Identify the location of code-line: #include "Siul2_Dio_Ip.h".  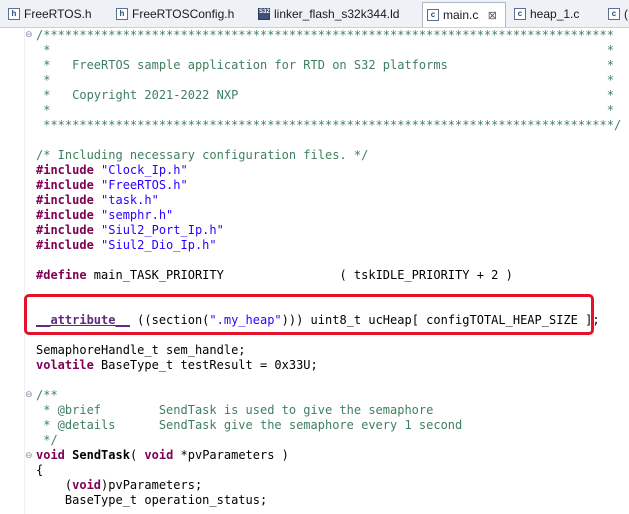
(126, 245).